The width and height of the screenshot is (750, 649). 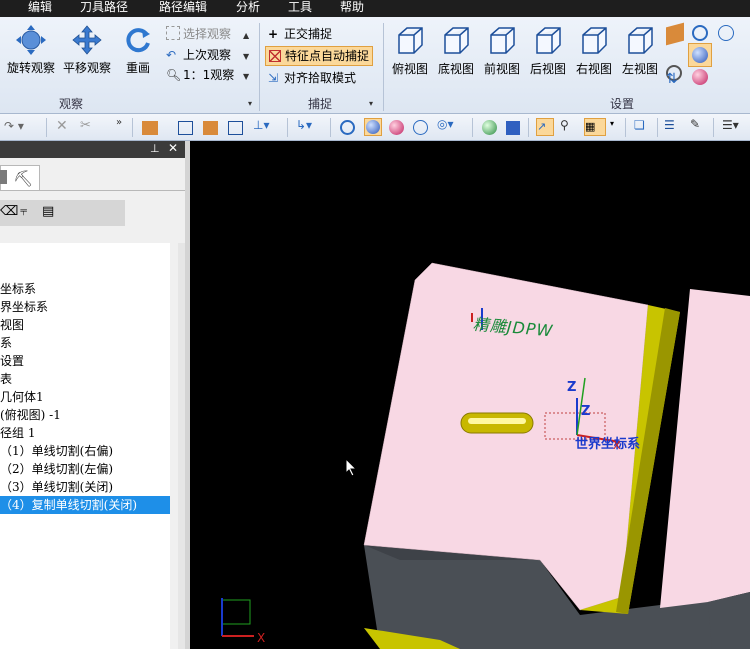 What do you see at coordinates (410, 40) in the screenshot?
I see `cube-top-icon` at bounding box center [410, 40].